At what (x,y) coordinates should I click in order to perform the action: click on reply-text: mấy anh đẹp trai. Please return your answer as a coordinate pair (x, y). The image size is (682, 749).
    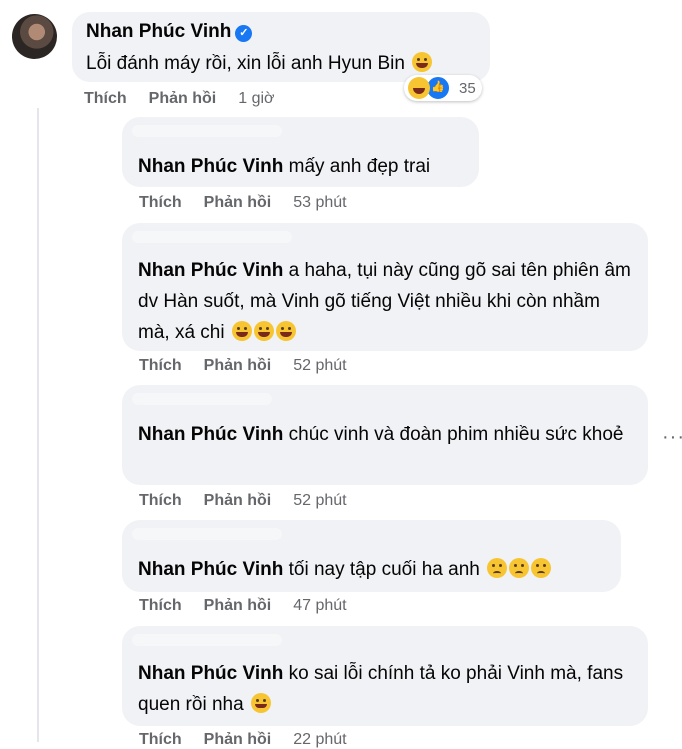
    Looking at the image, I should click on (359, 166).